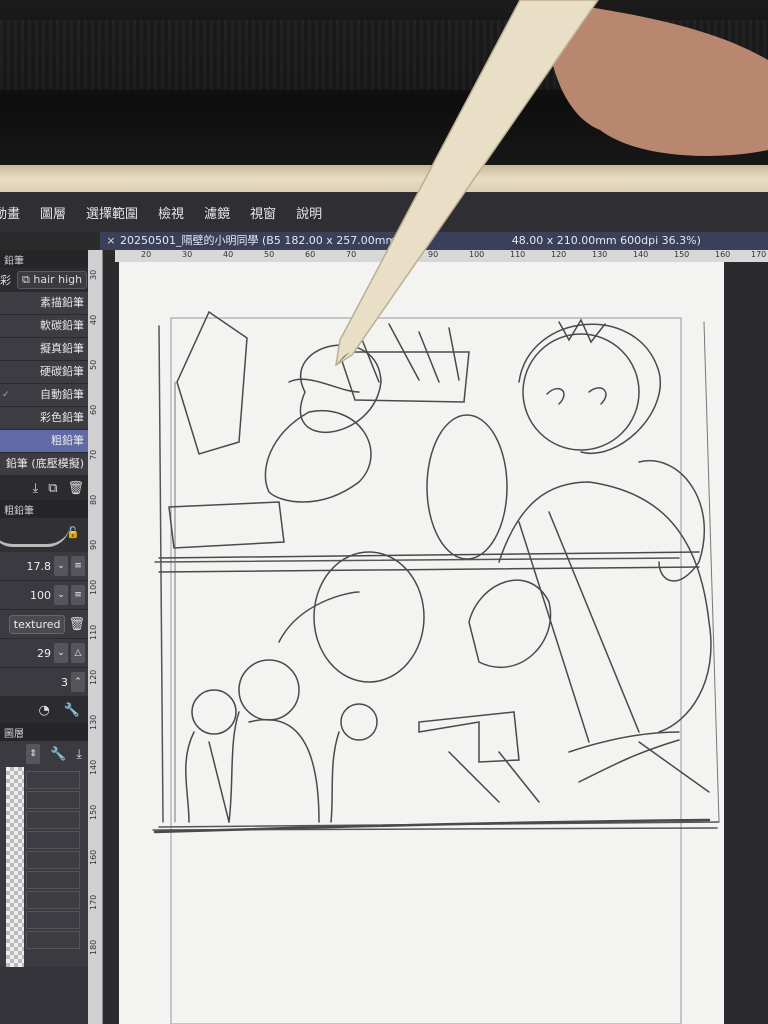 Image resolution: width=768 pixels, height=1024 pixels. What do you see at coordinates (26, 279) in the screenshot?
I see `copy-icon: ⧉` at bounding box center [26, 279].